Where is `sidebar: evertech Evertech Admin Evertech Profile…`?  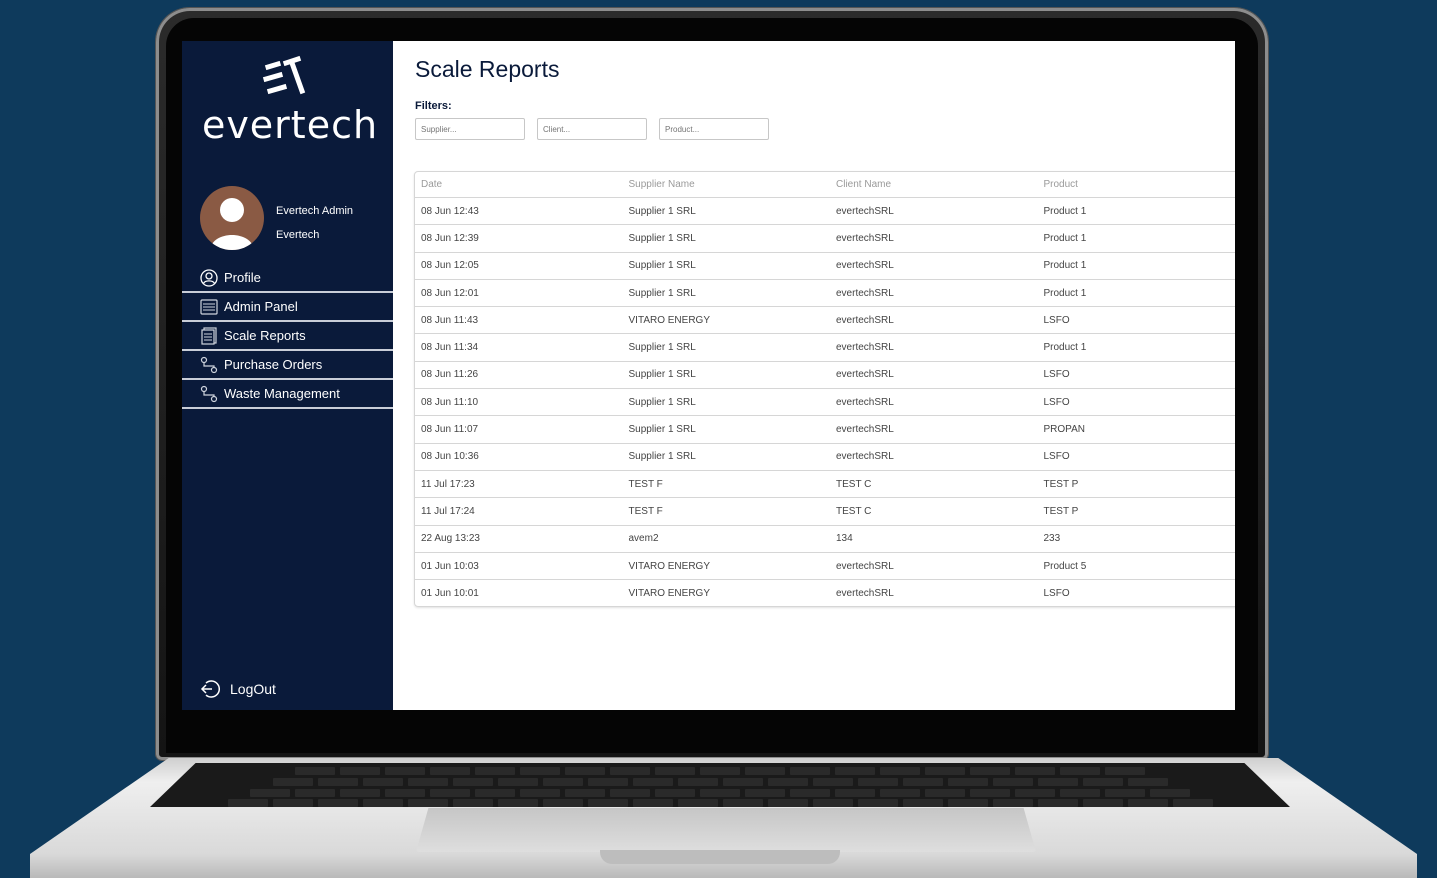 sidebar: evertech Evertech Admin Evertech Profile… is located at coordinates (287, 375).